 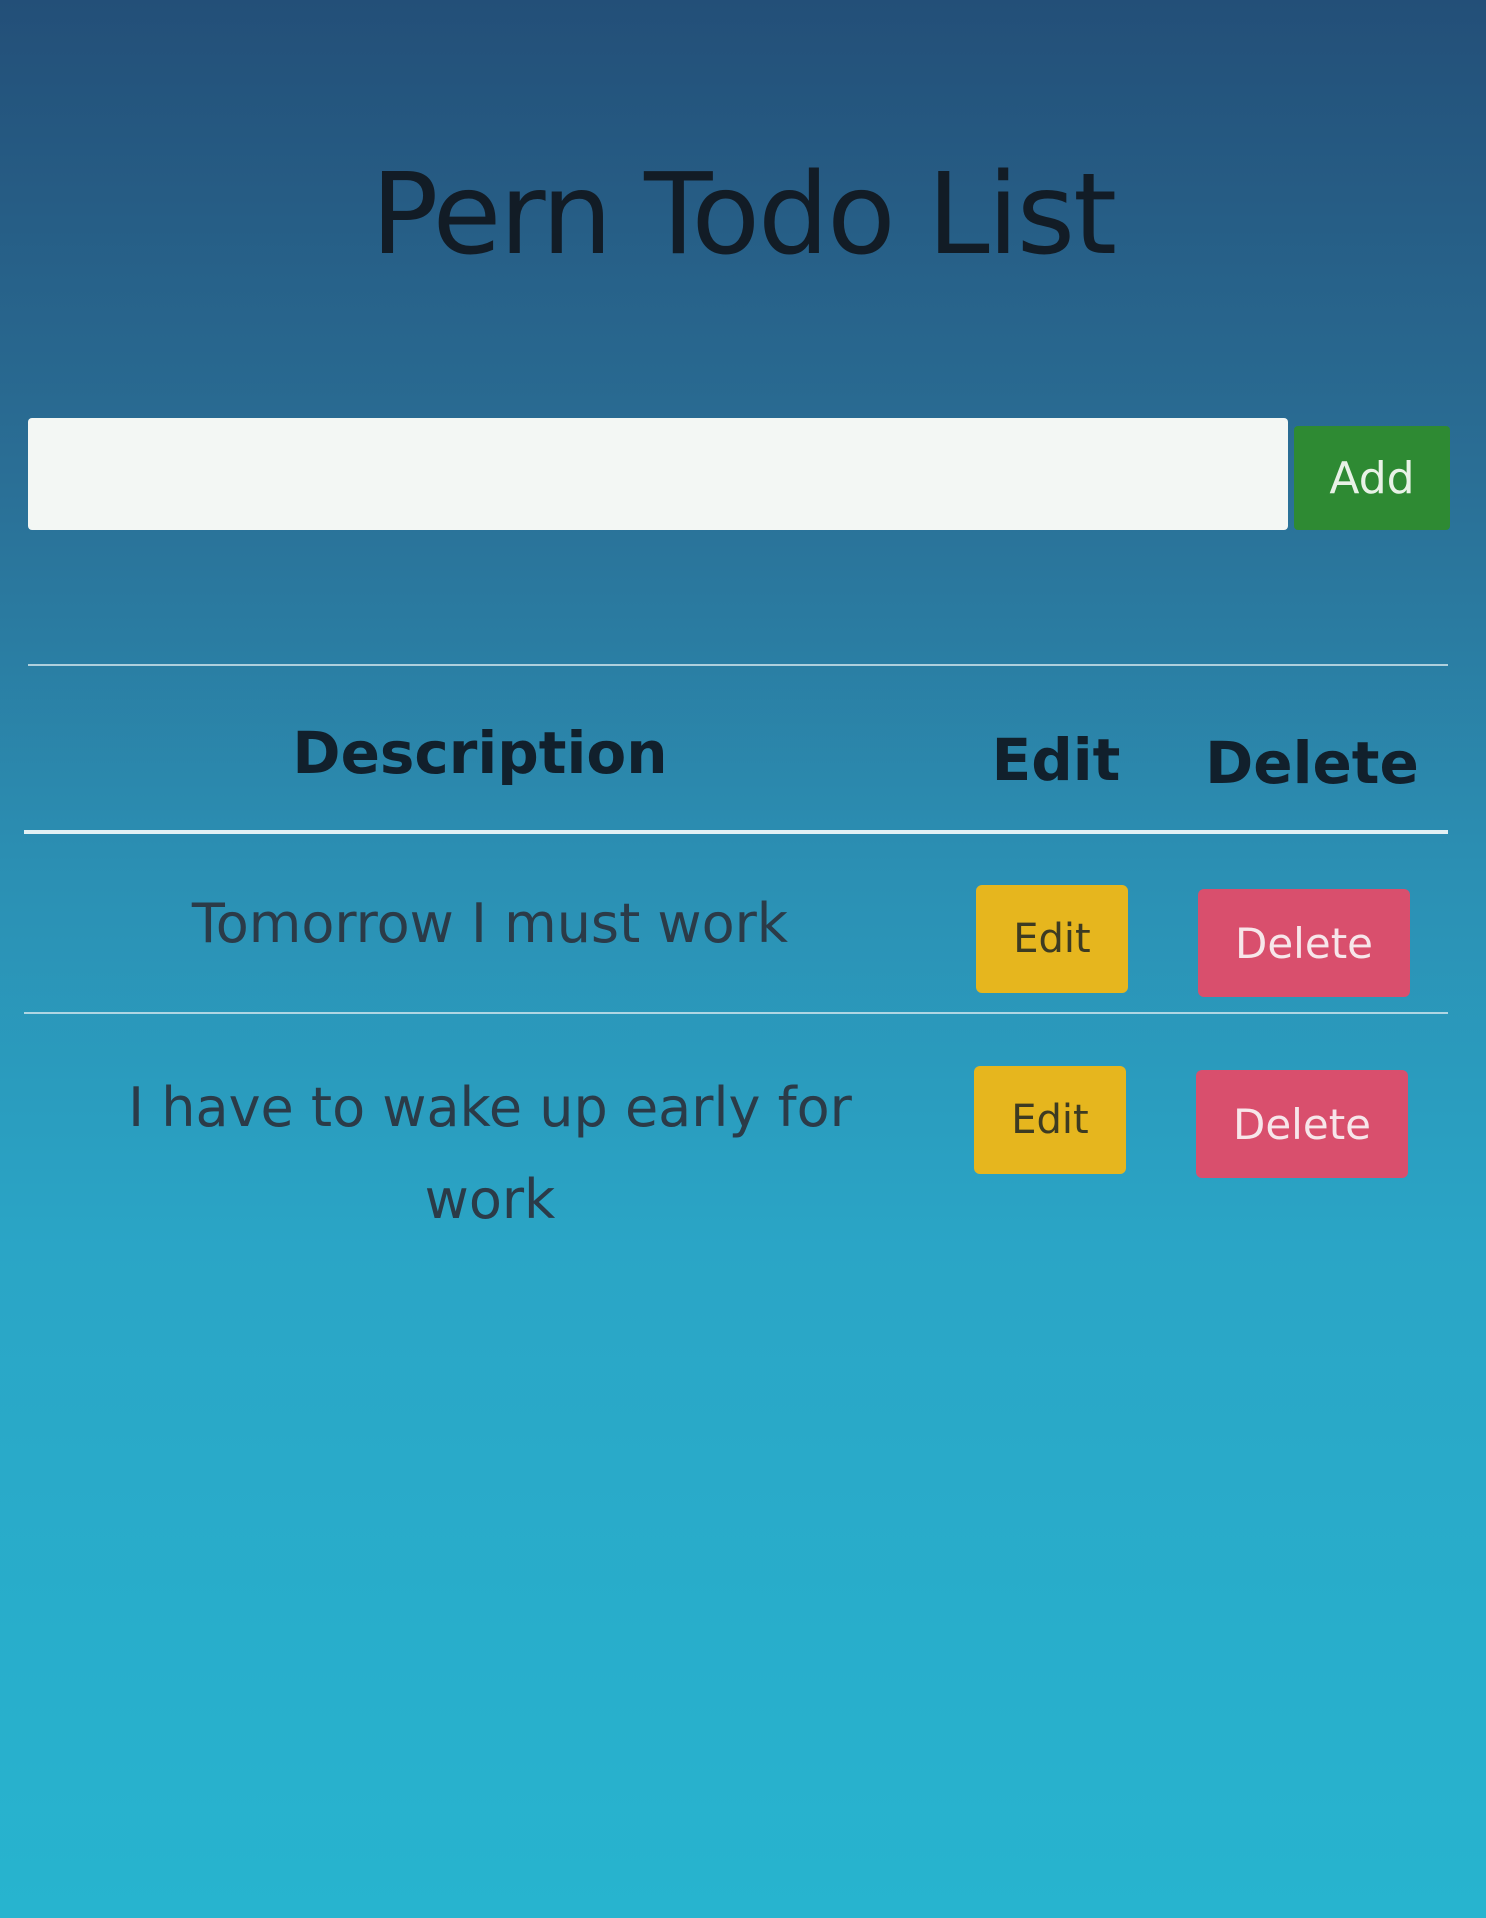 What do you see at coordinates (736, 1013) in the screenshot?
I see `row-divider` at bounding box center [736, 1013].